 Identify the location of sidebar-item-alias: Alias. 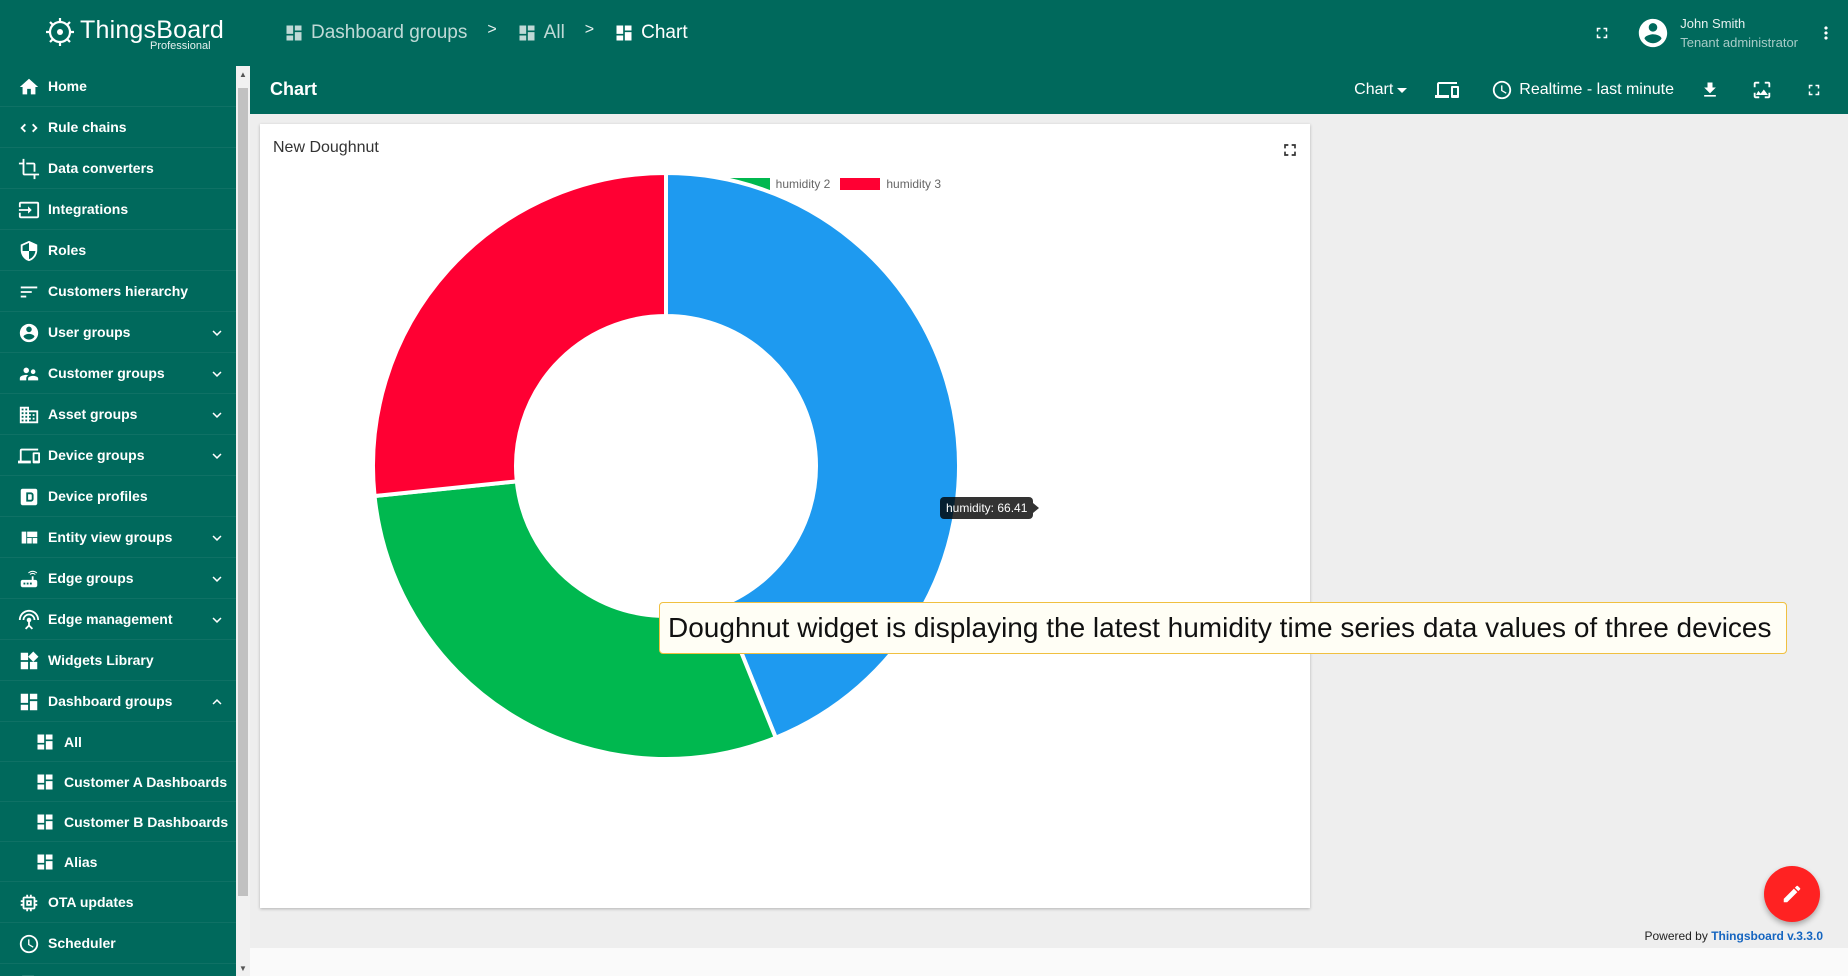
(118, 862).